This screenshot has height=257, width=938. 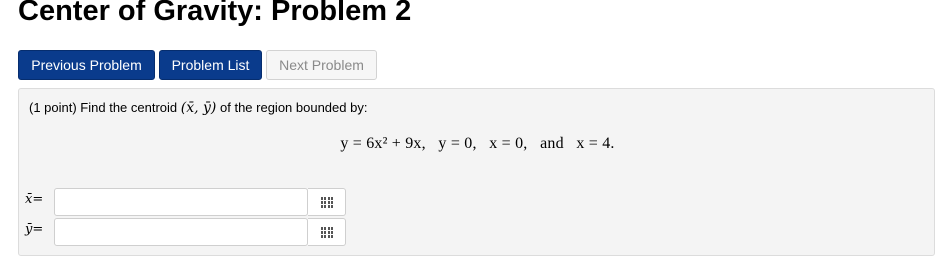 I want to click on xbar-equation-palette-button, so click(x=327, y=202).